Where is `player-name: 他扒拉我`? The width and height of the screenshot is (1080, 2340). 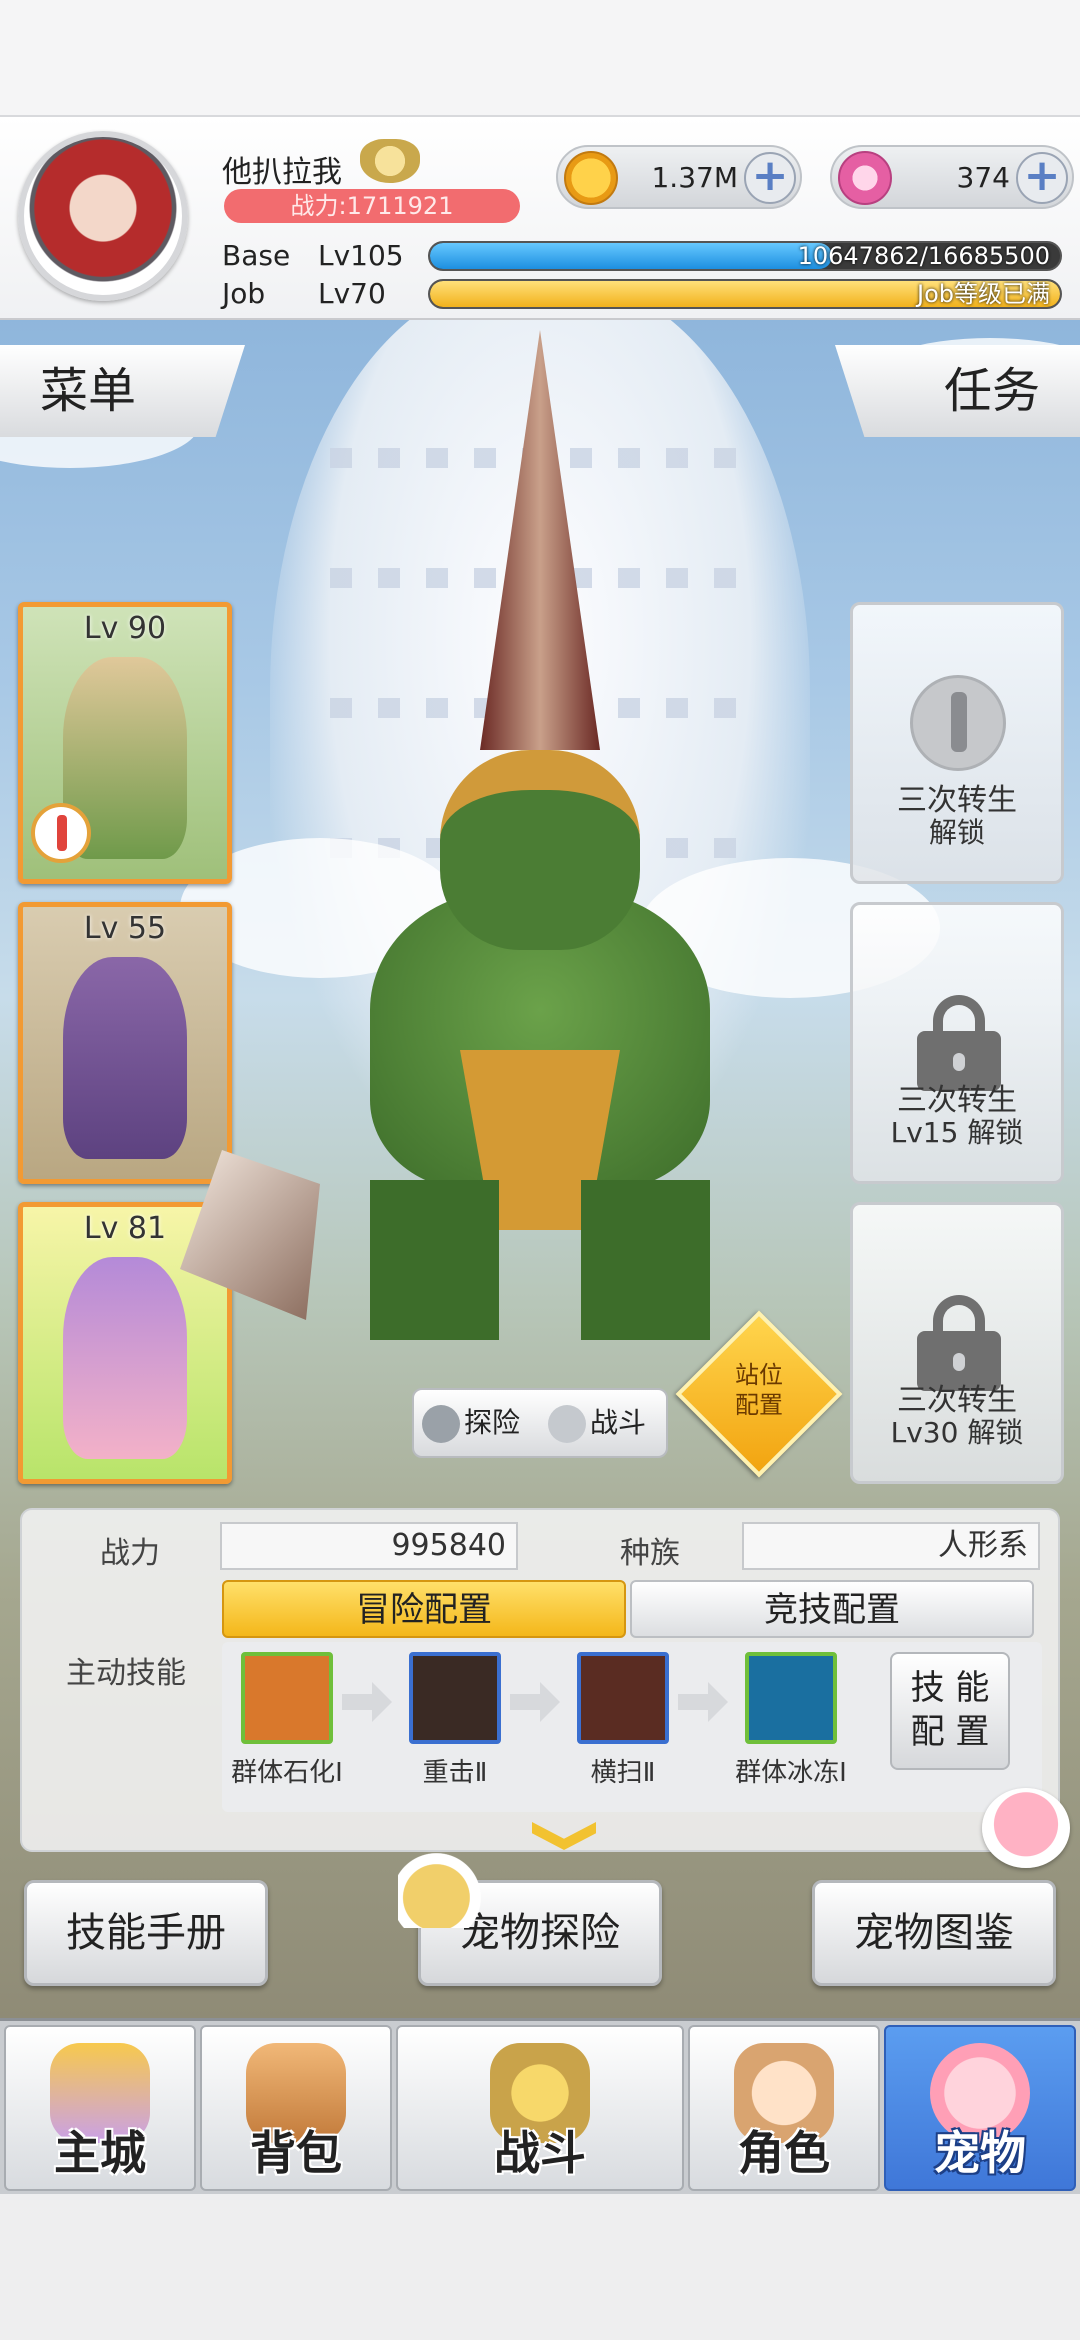 player-name: 他扒拉我 is located at coordinates (282, 172).